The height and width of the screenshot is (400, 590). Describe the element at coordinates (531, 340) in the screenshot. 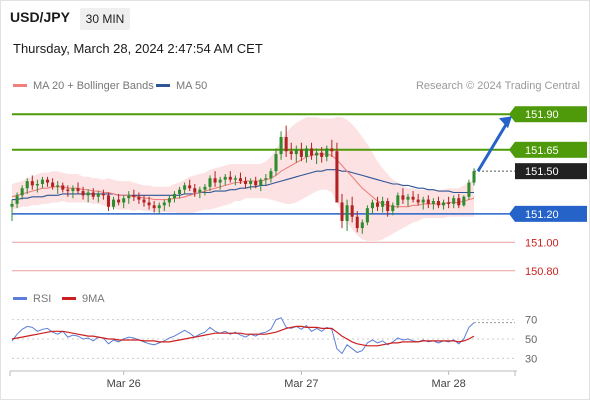

I see `rsi-tick-label: 50` at that location.